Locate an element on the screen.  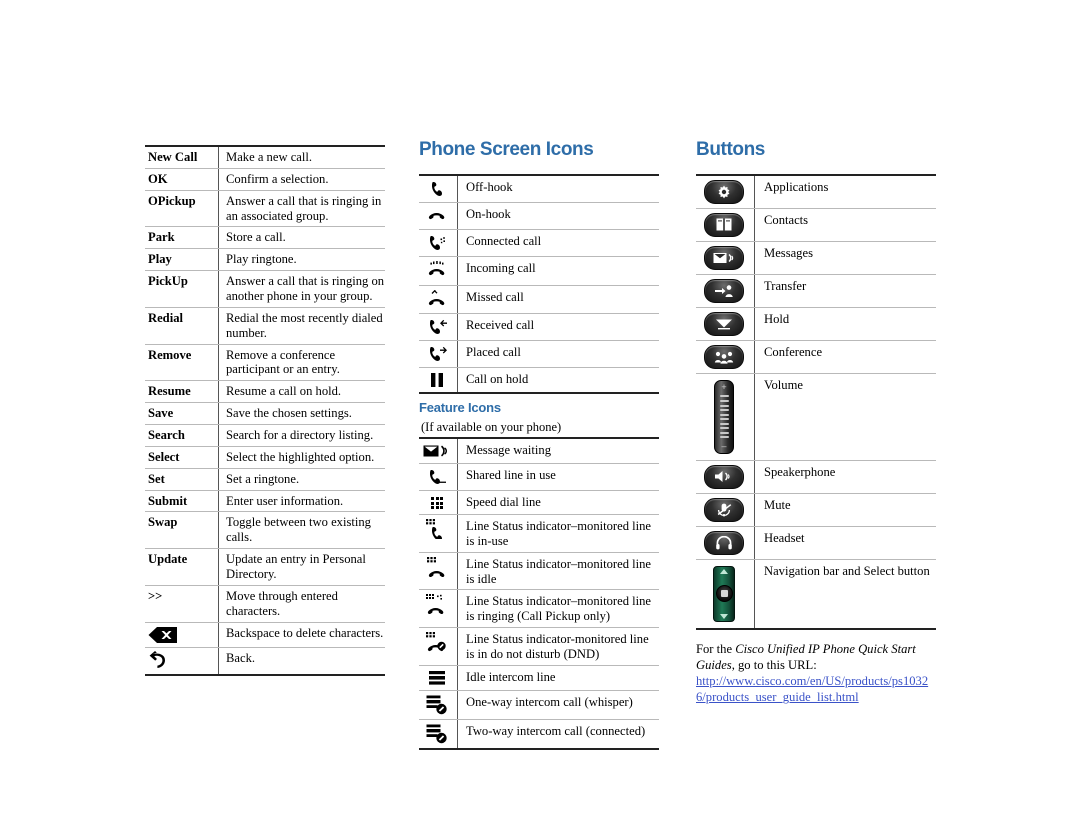
softkey-name-cell: Update is located at coordinates (182, 567).